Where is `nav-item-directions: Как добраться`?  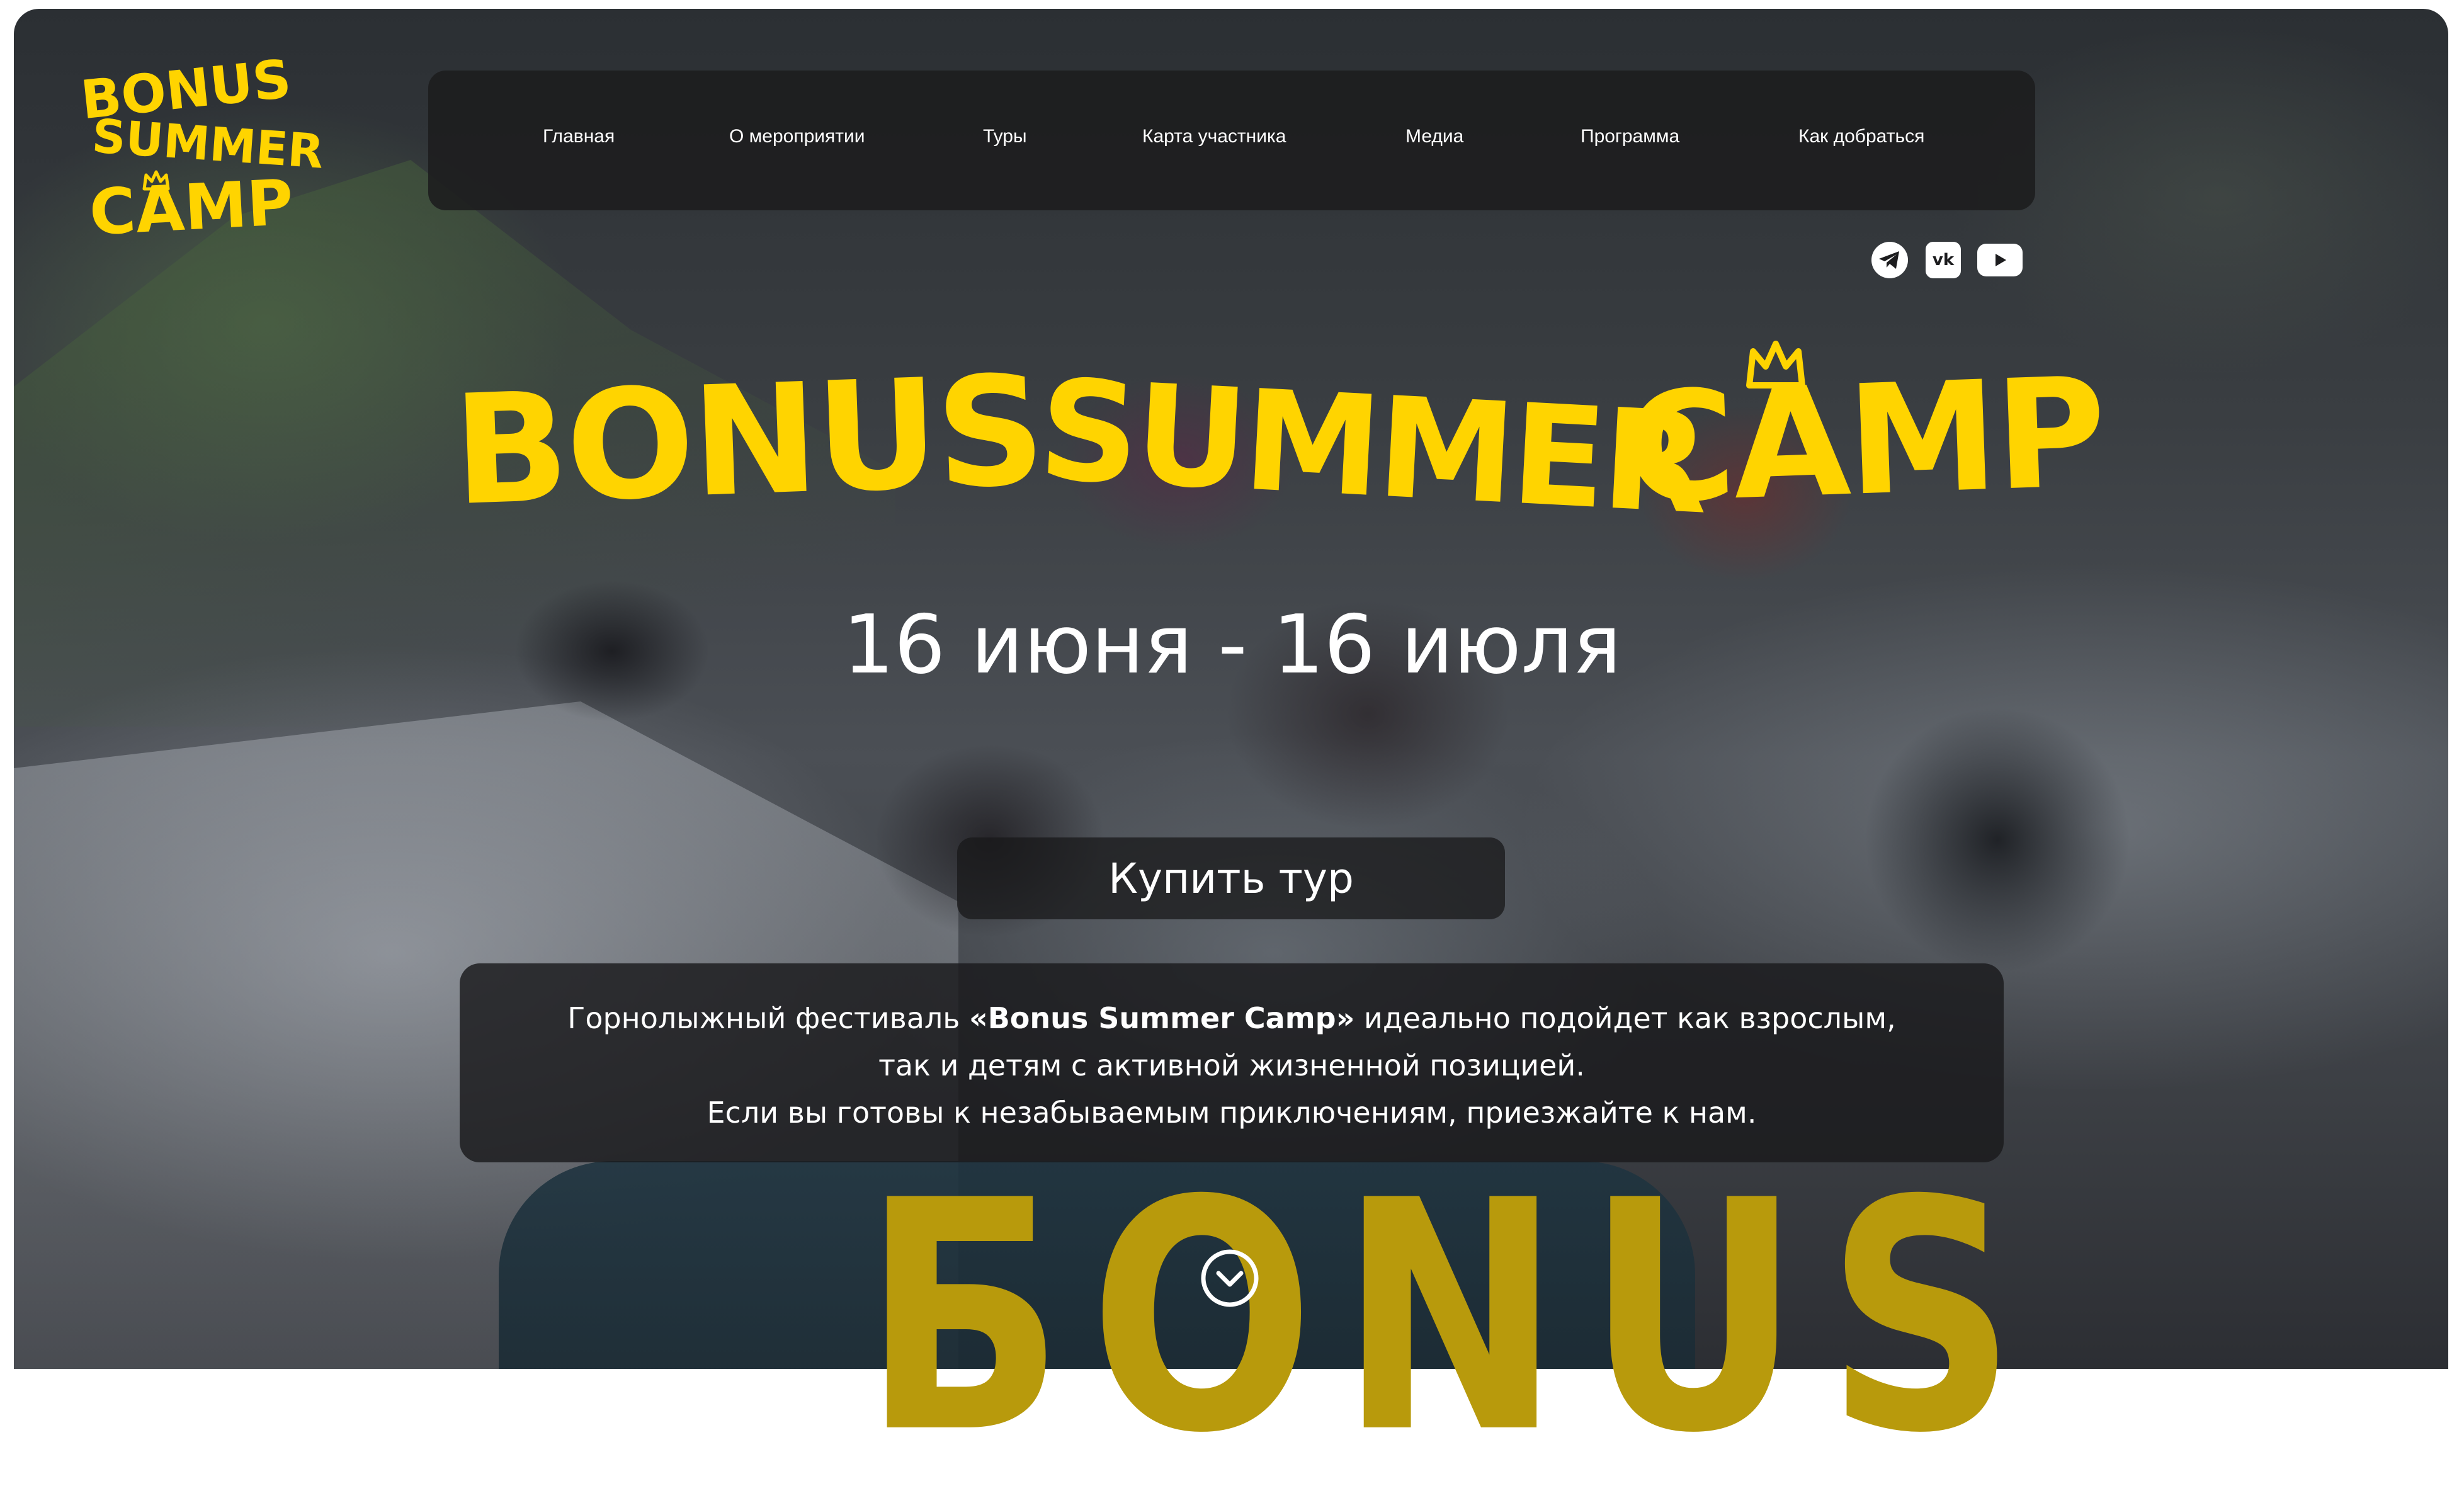 nav-item-directions: Как добраться is located at coordinates (1861, 136).